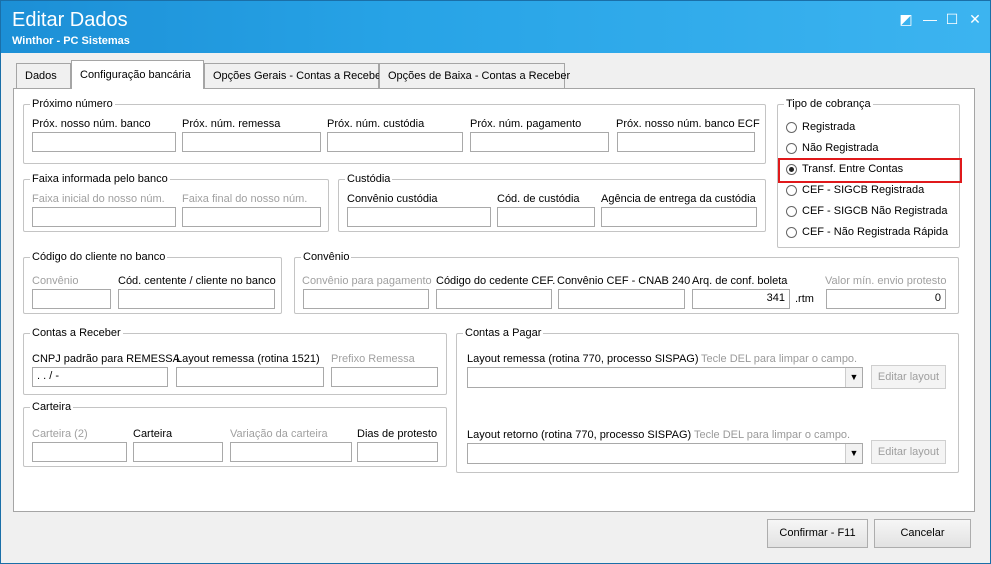 The width and height of the screenshot is (991, 564). Describe the element at coordinates (875, 211) in the screenshot. I see `radio-label: CEF - SIGCB Não Registrada` at that location.